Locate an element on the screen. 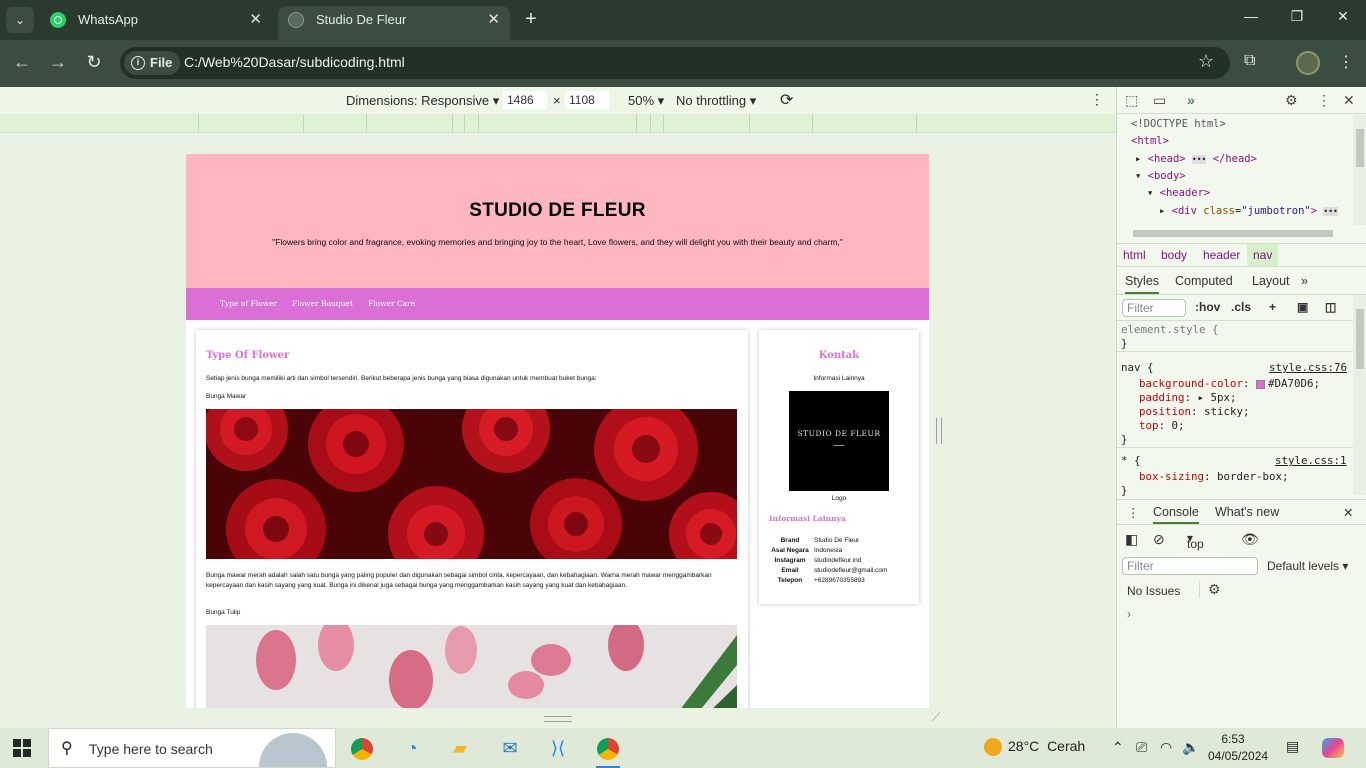  drawer-close-icon: ✕ is located at coordinates (1348, 512).